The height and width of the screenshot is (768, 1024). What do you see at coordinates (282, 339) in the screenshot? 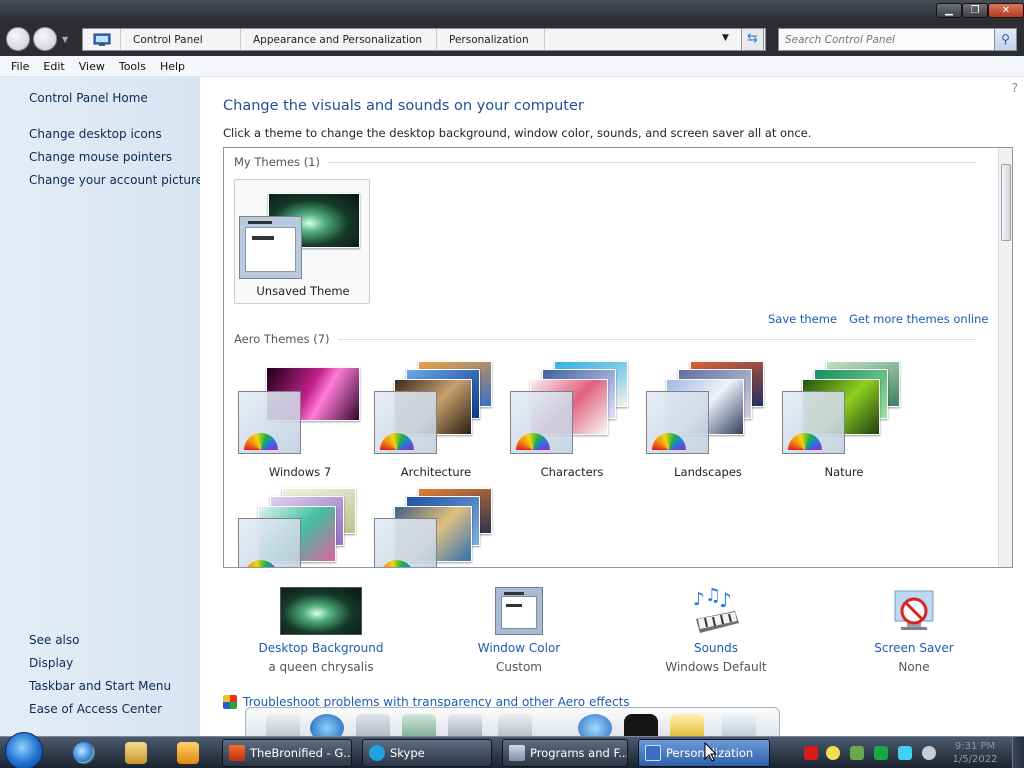
I see `aero-themes-label: Aero Themes (7)` at bounding box center [282, 339].